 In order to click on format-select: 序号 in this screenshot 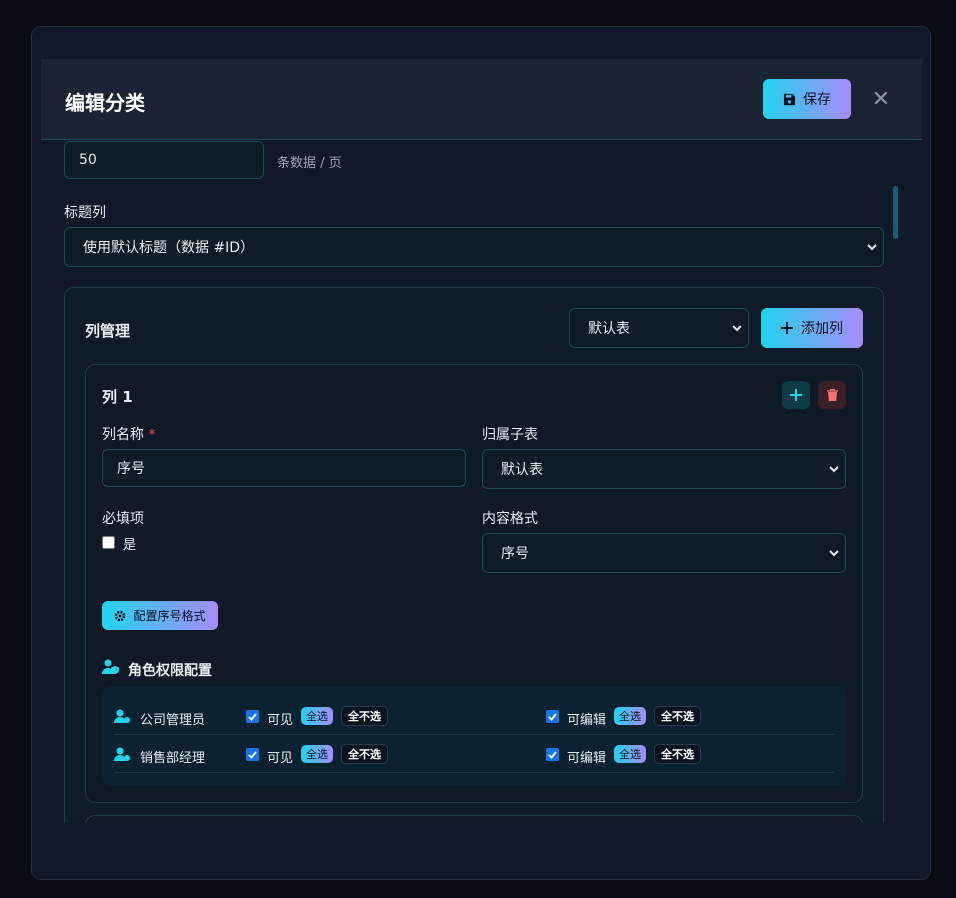, I will do `click(664, 553)`.